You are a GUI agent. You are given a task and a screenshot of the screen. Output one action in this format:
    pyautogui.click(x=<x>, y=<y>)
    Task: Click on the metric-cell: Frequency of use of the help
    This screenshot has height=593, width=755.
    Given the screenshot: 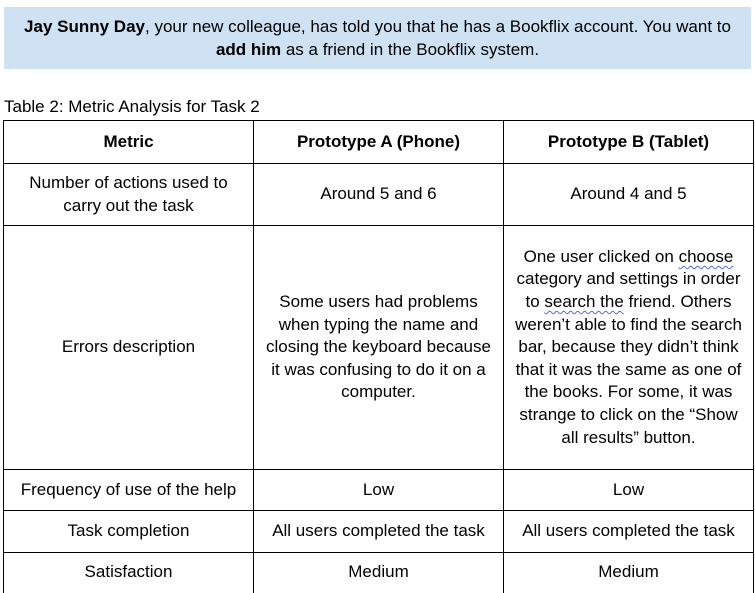 What is the action you would take?
    pyautogui.click(x=128, y=490)
    